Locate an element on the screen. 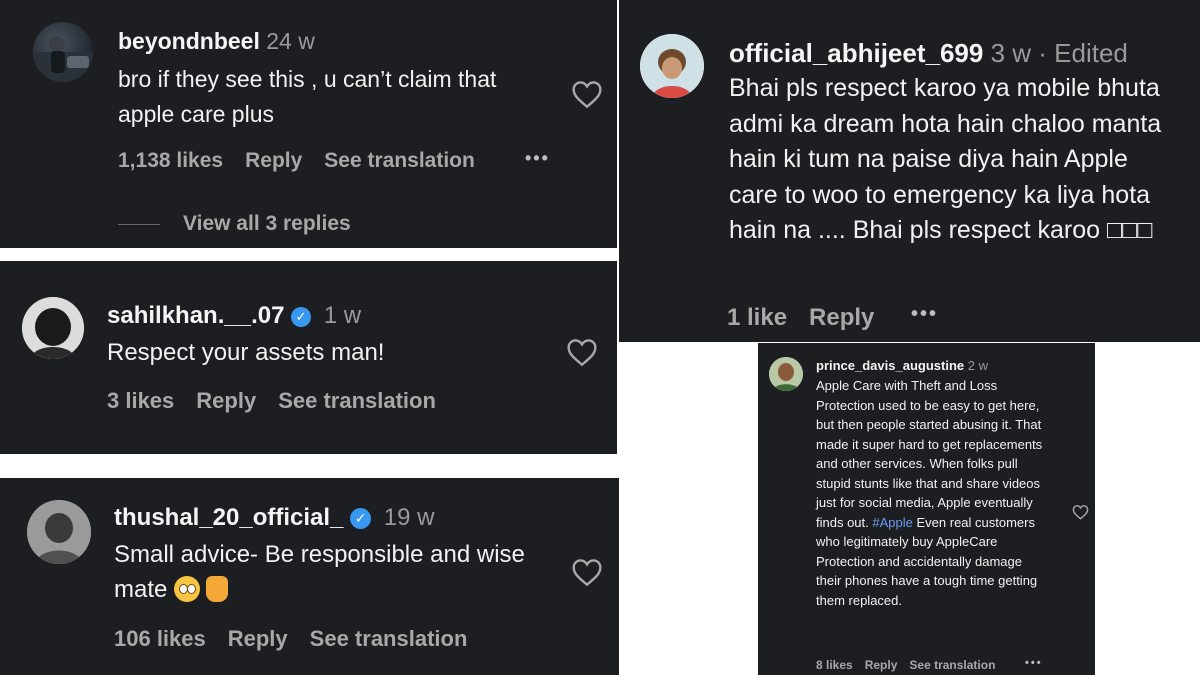  comment-actions: 1 like Reply is located at coordinates (811, 318).